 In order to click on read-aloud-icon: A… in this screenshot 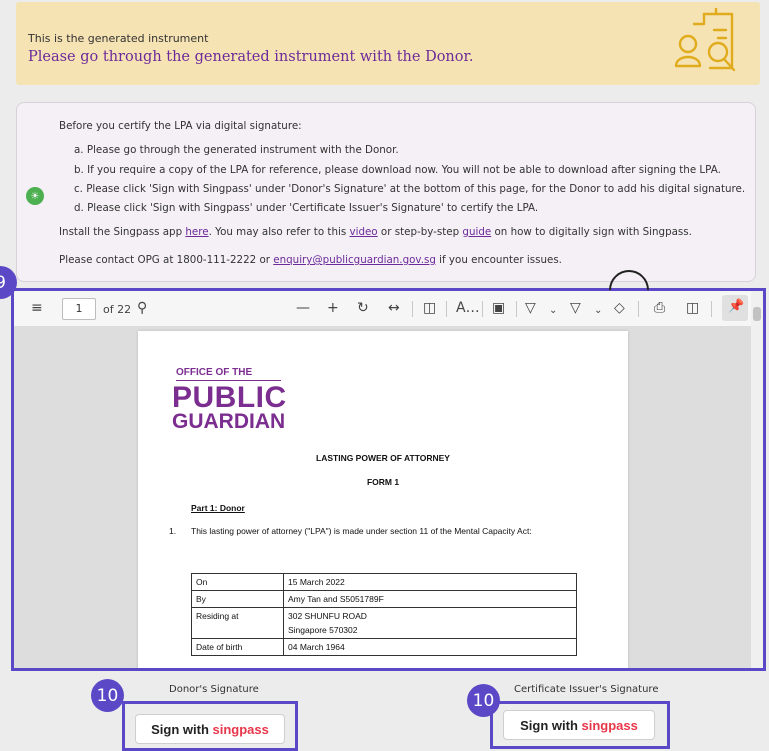, I will do `click(468, 308)`.